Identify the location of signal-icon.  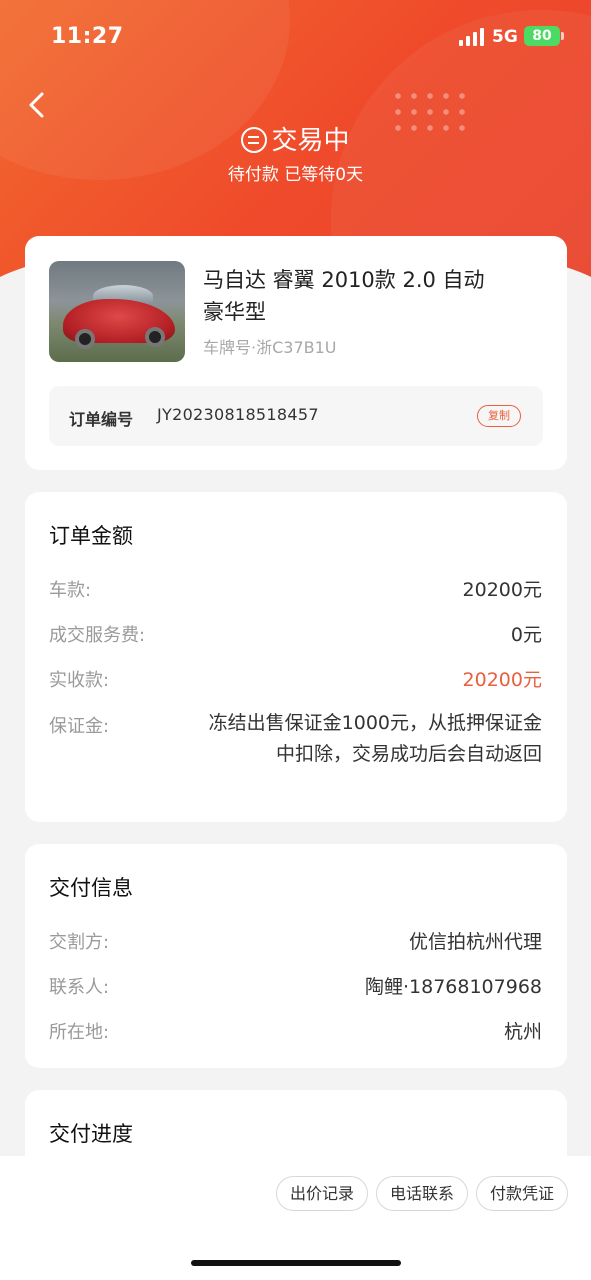
(472, 37).